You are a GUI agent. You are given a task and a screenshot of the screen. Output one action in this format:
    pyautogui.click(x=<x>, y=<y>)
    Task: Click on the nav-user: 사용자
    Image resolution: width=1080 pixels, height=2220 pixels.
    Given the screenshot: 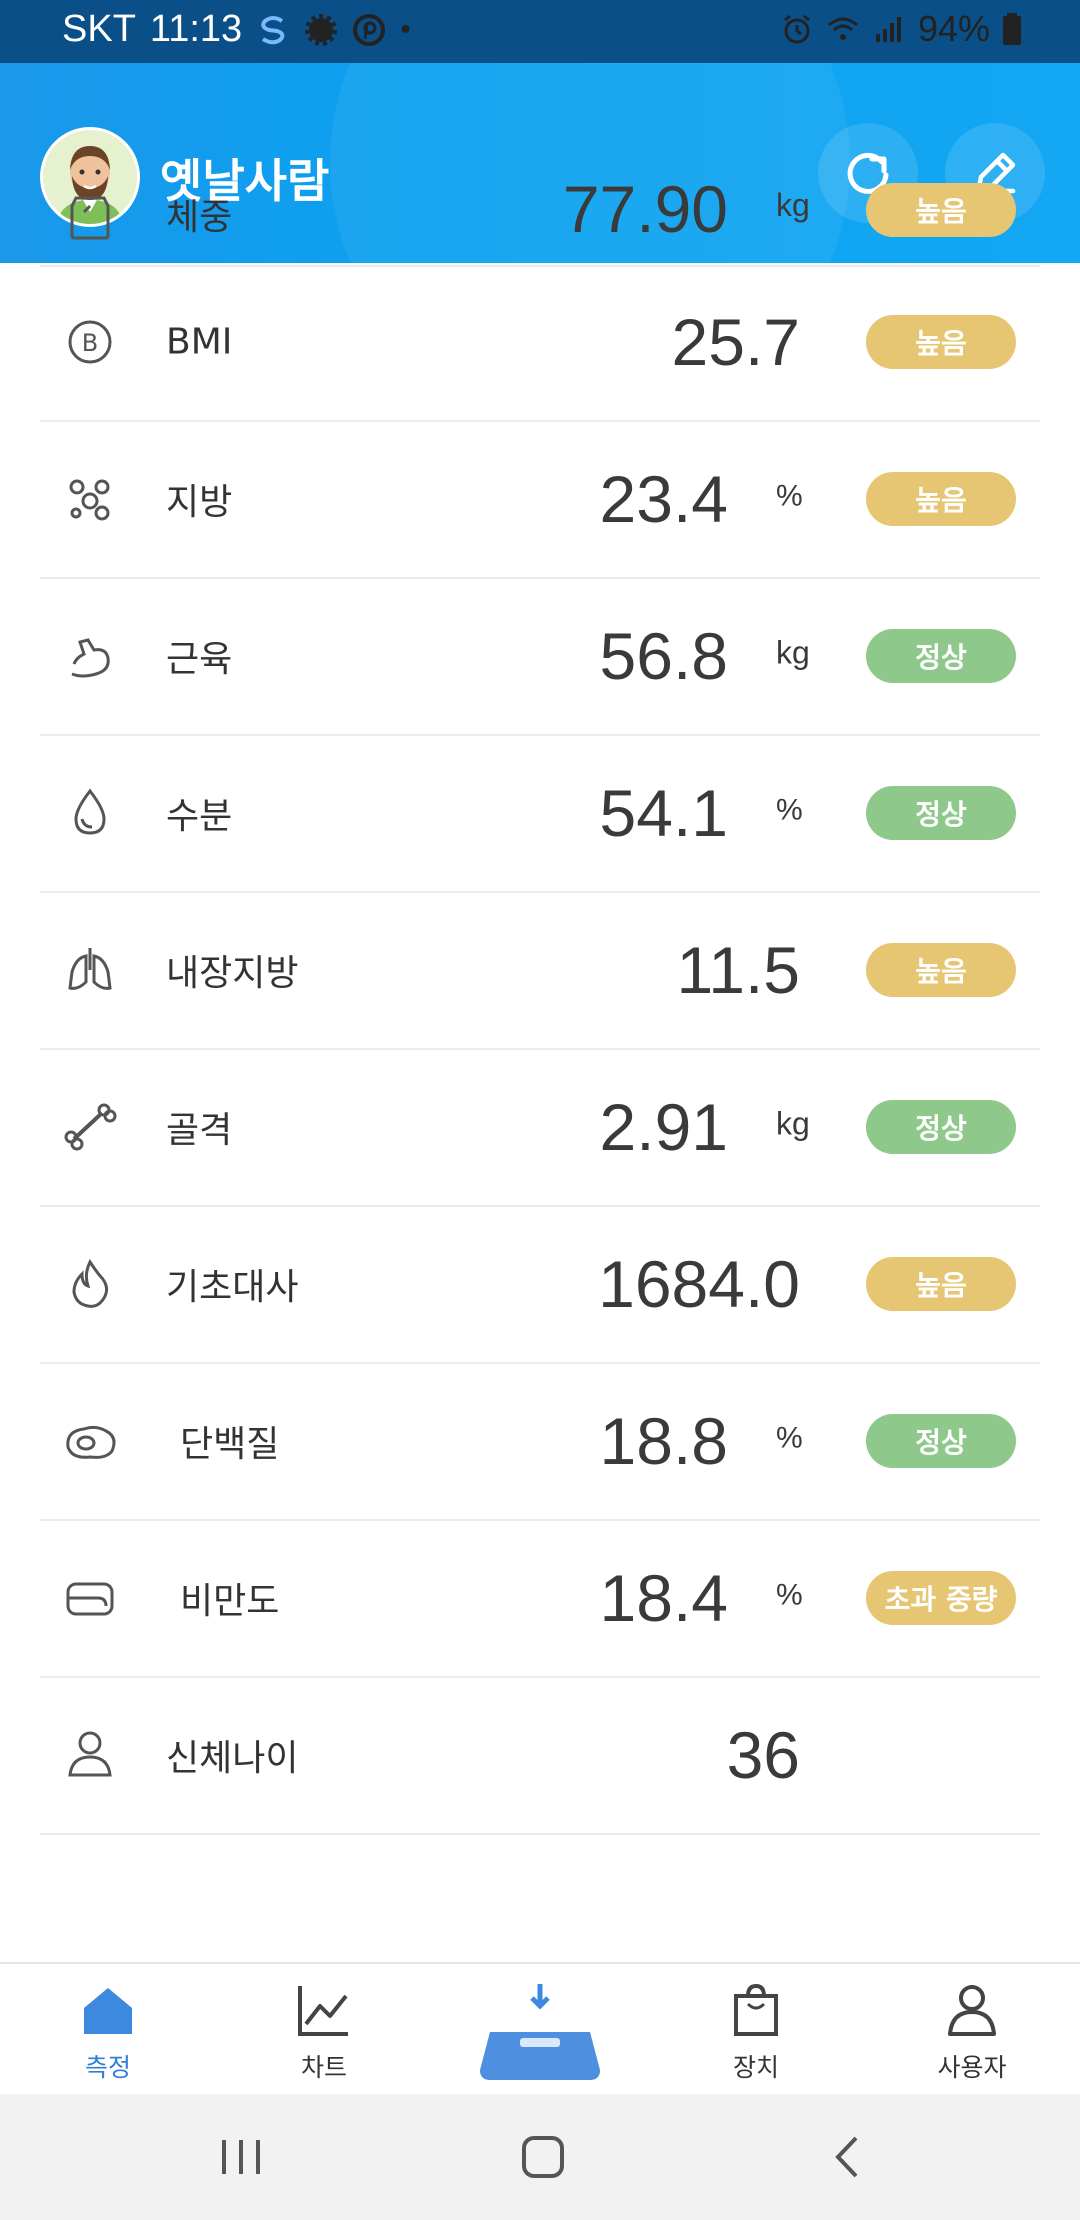 What is the action you would take?
    pyautogui.click(x=972, y=2033)
    